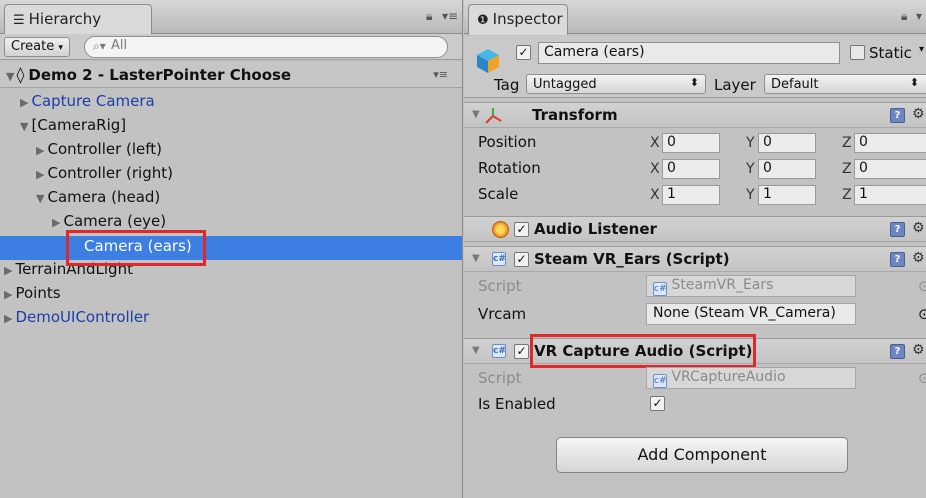 The image size is (926, 498). I want to click on transform-header: ▼ Transform ? ⚙, so click(695, 115).